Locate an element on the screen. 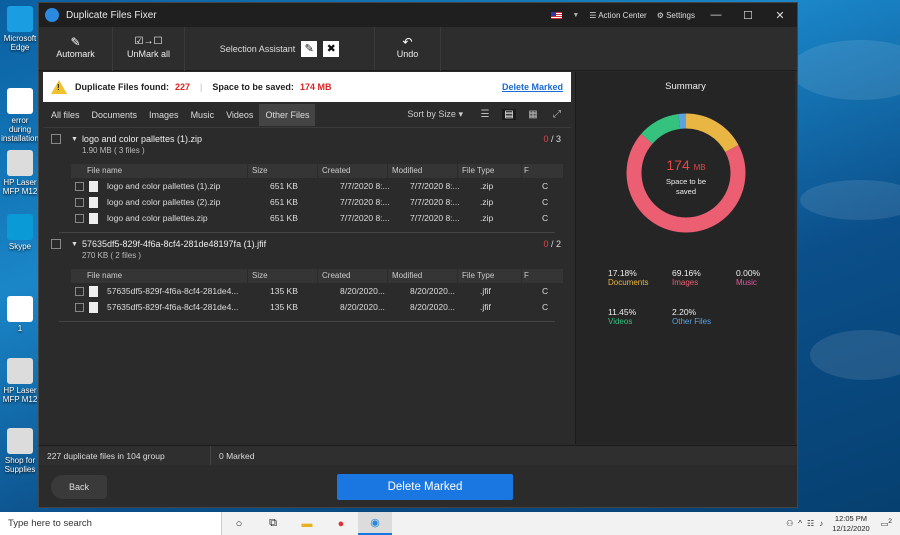  desktop-icon-label: Microsoft Edge is located at coordinates (20, 43).